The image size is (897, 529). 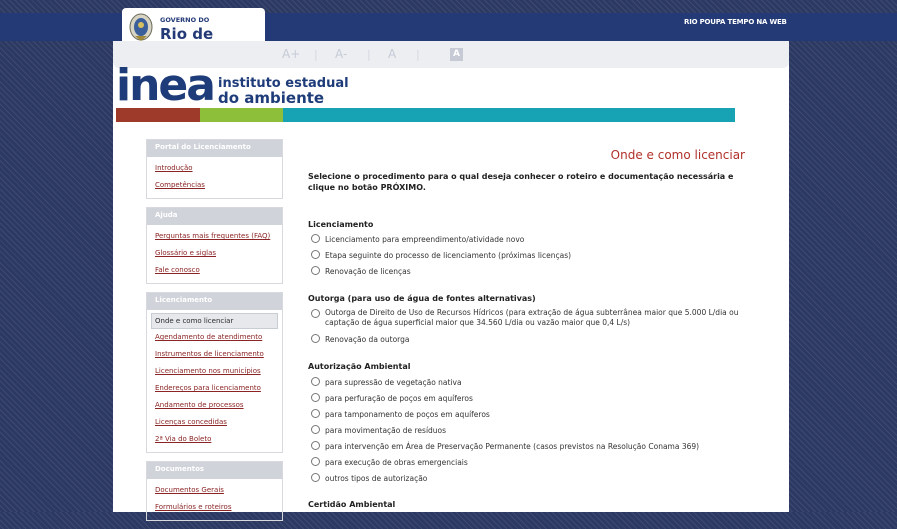 I want to click on contrast-button: A, so click(x=456, y=54).